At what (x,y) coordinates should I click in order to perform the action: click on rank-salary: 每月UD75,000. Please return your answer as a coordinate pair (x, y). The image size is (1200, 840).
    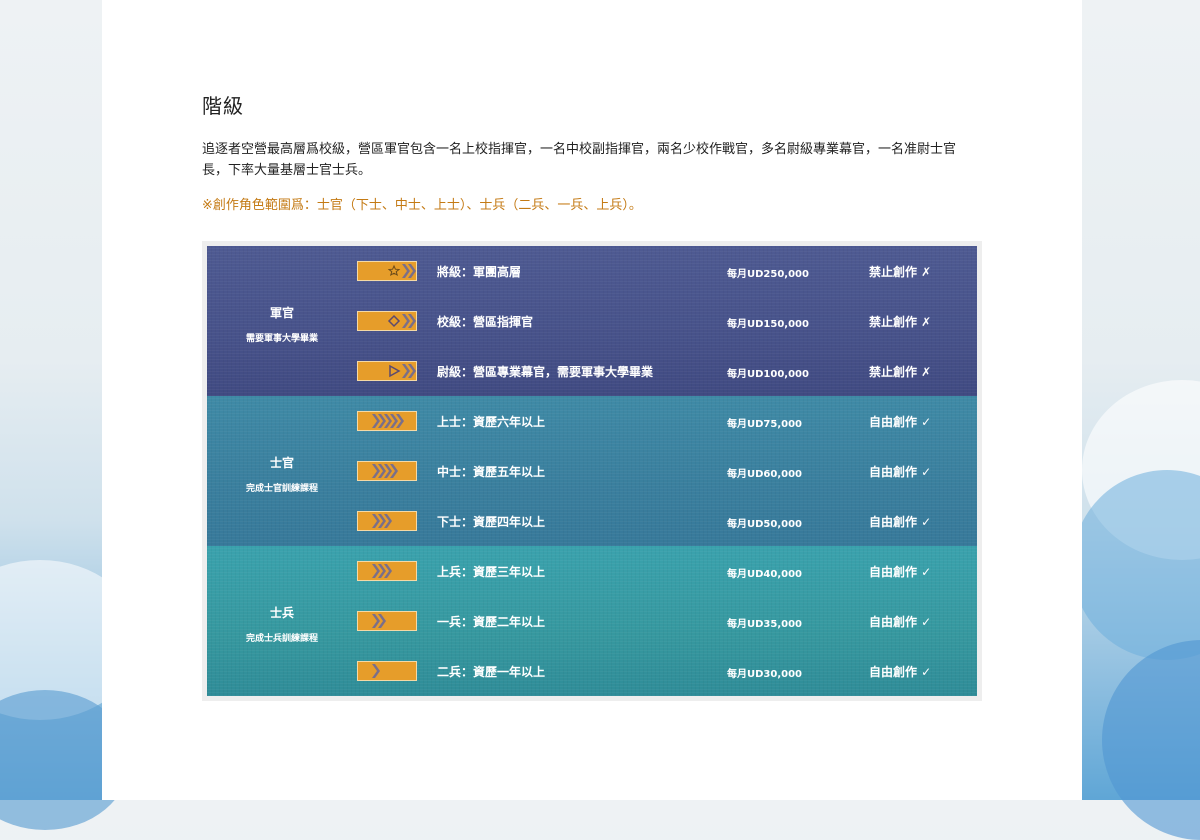
    Looking at the image, I should click on (765, 424).